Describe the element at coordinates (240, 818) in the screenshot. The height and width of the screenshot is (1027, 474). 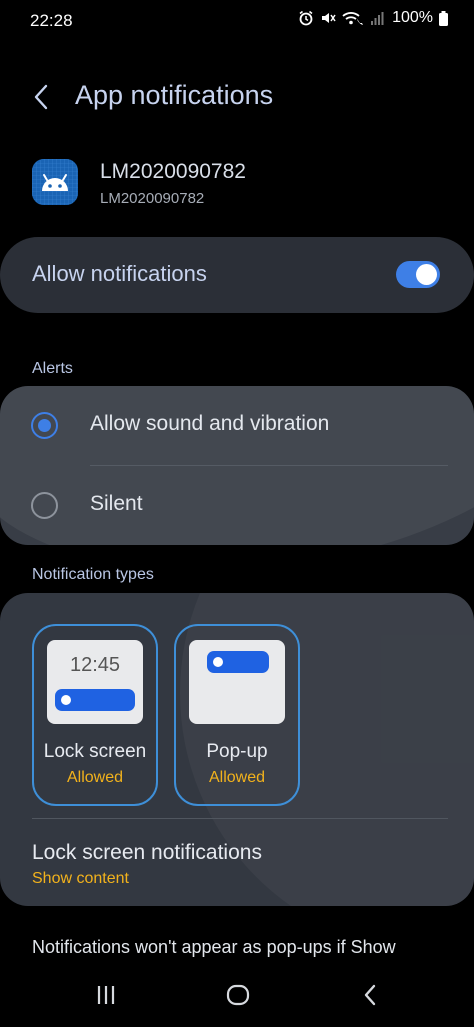
I see `divider` at that location.